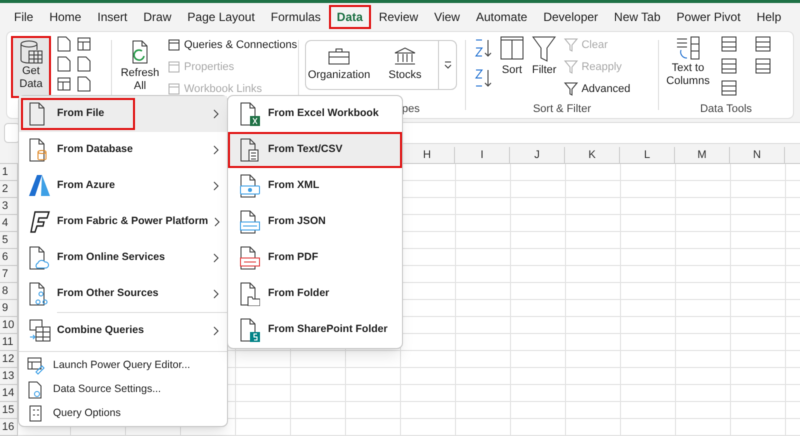 This screenshot has width=800, height=436. What do you see at coordinates (40, 258) in the screenshot?
I see `cloud-file-icon` at bounding box center [40, 258].